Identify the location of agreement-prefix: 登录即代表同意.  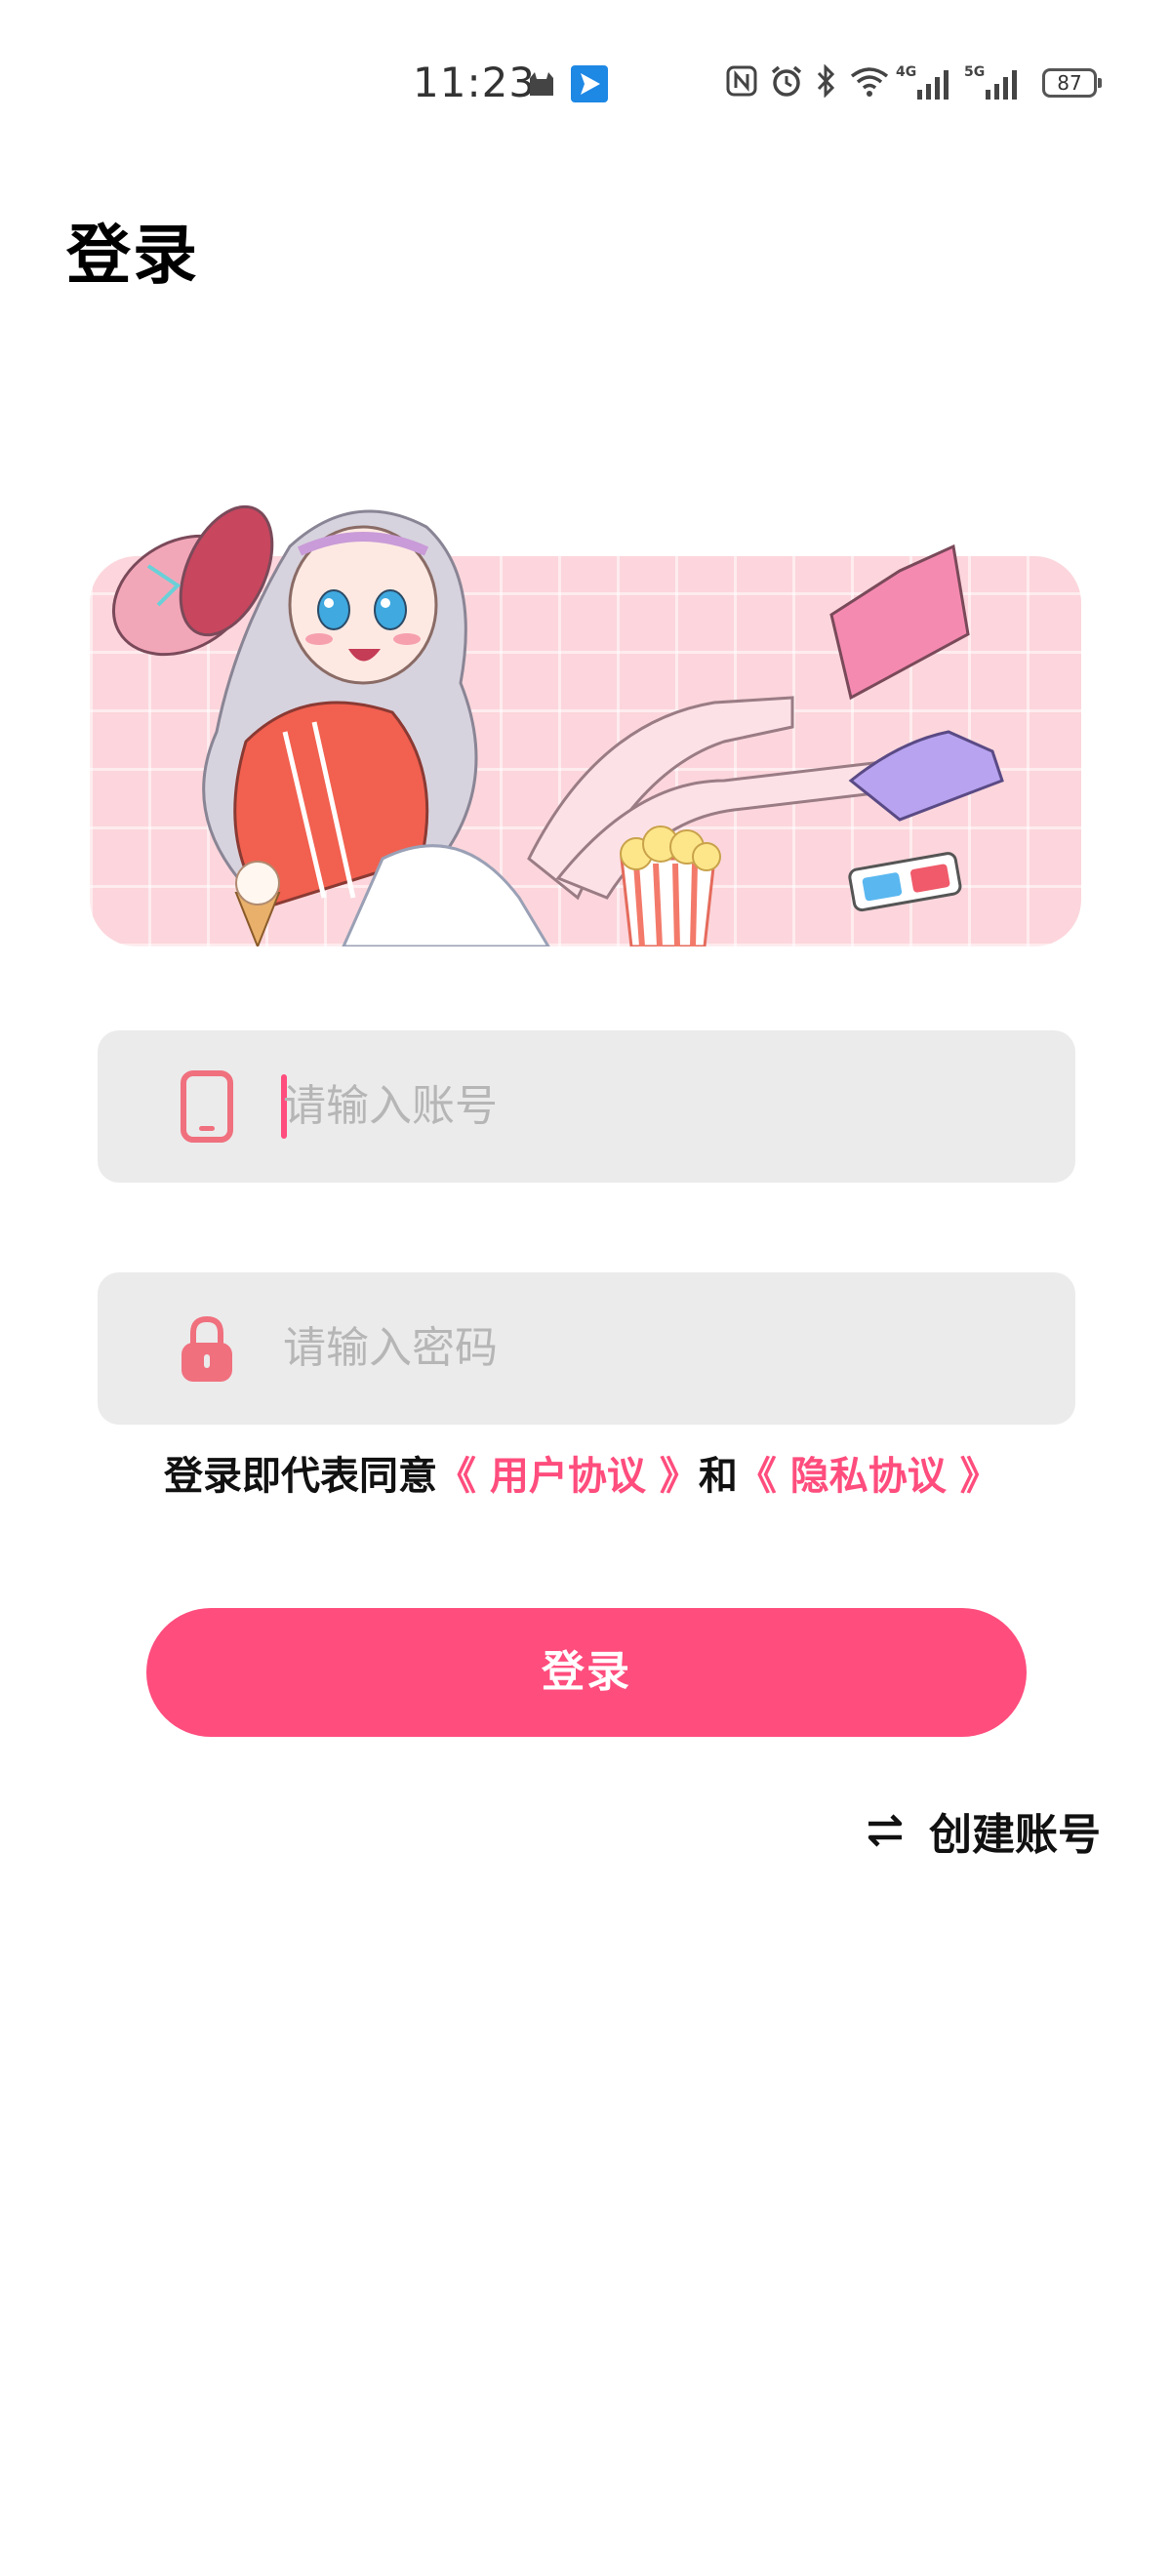
(300, 1476).